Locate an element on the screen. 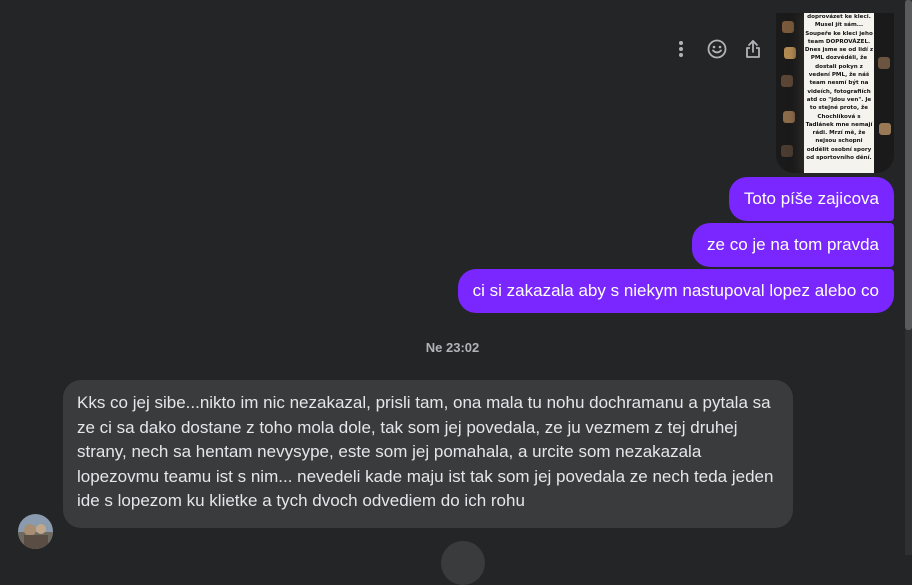 The image size is (912, 585). message-outgoing: Toto píše zajicova is located at coordinates (811, 199).